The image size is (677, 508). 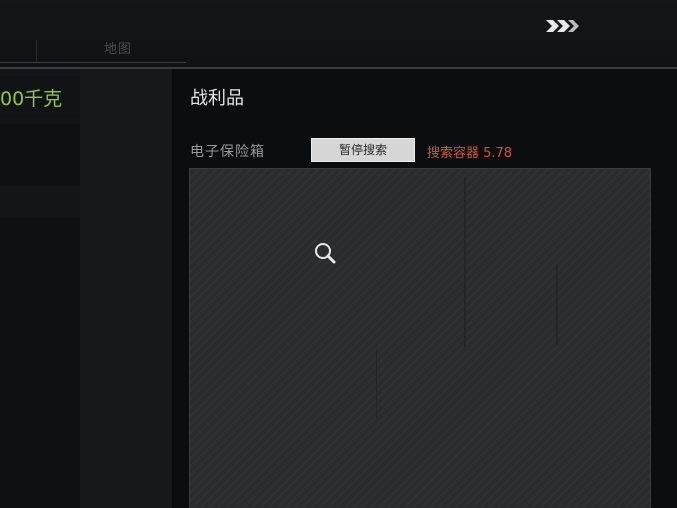 What do you see at coordinates (470, 153) in the screenshot?
I see `search-status: 搜索容器 5.78` at bounding box center [470, 153].